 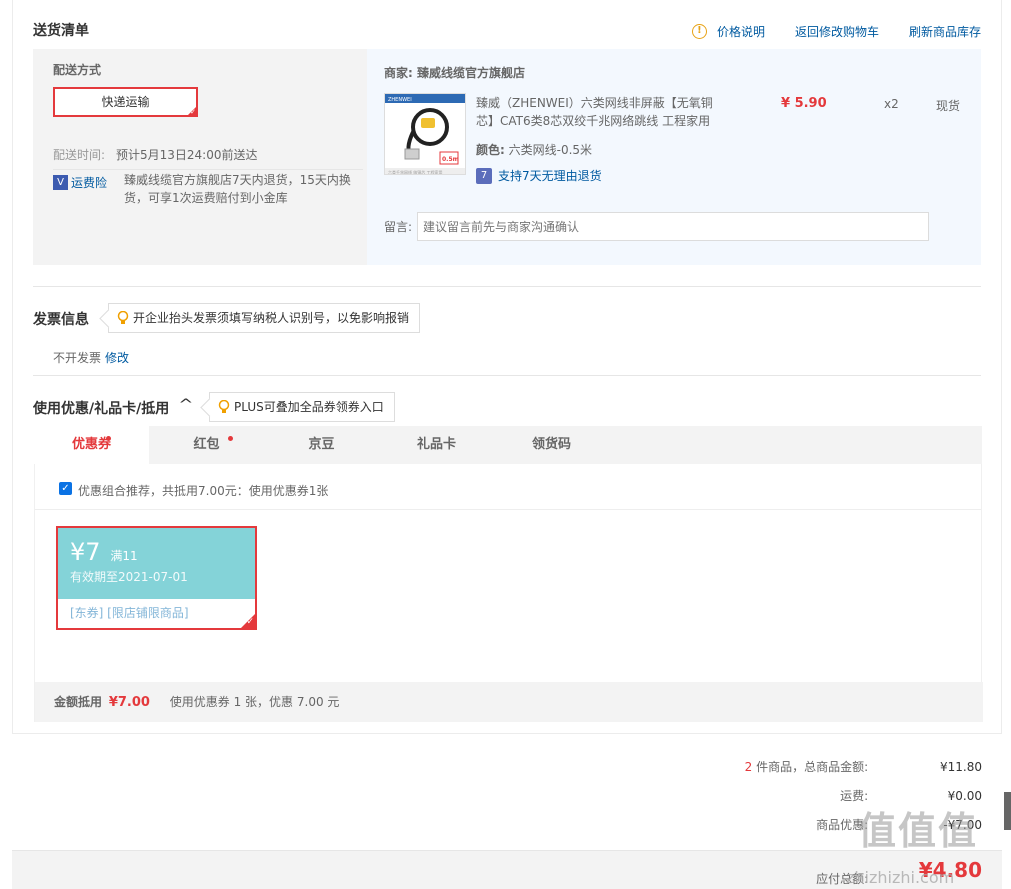 I want to click on color-value: 六类网线-0.5米, so click(x=550, y=150).